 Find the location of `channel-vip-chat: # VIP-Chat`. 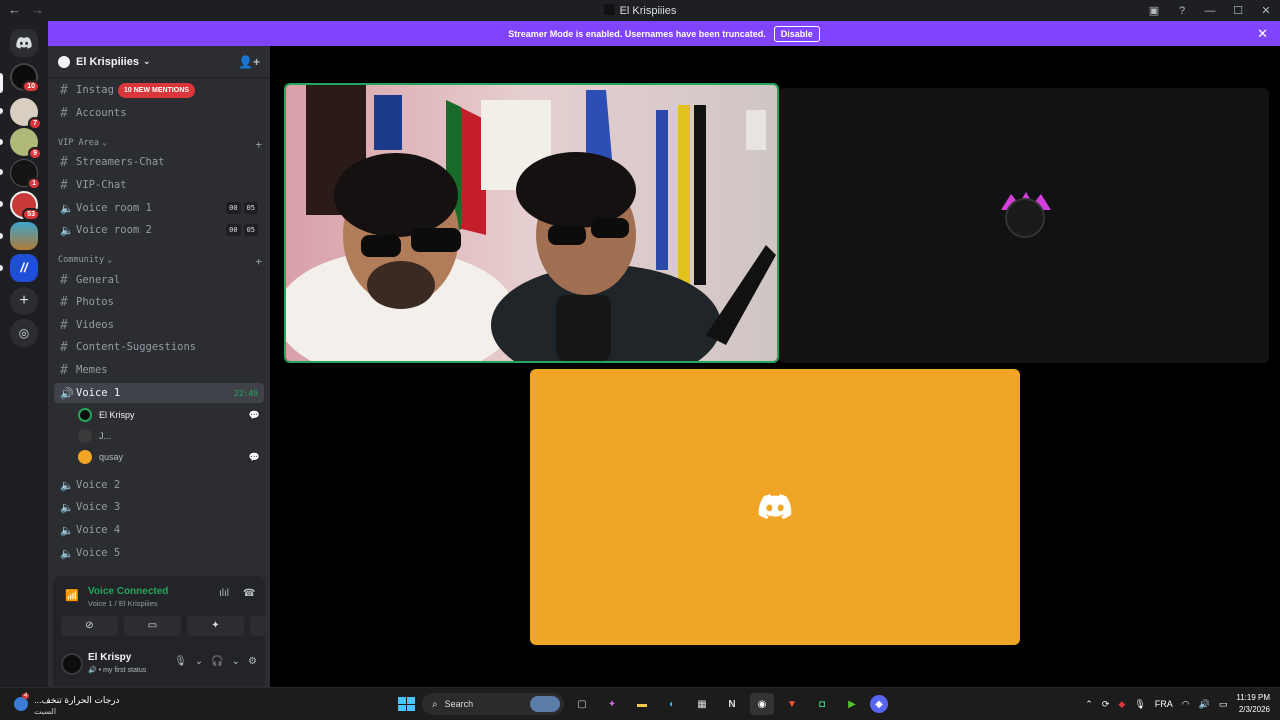

channel-vip-chat: # VIP-Chat is located at coordinates (159, 185).